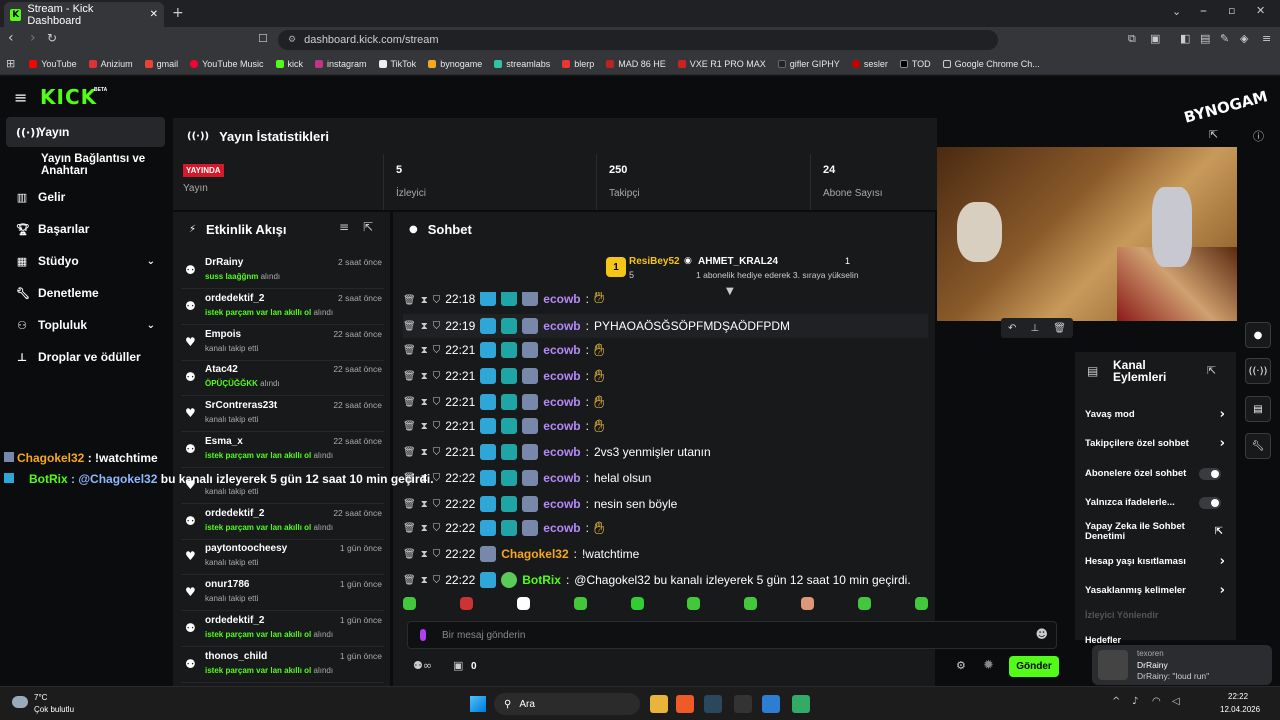  Describe the element at coordinates (84, 14) in the screenshot. I see `browser-tab: K Stream - Kick Dashboard ✕` at that location.